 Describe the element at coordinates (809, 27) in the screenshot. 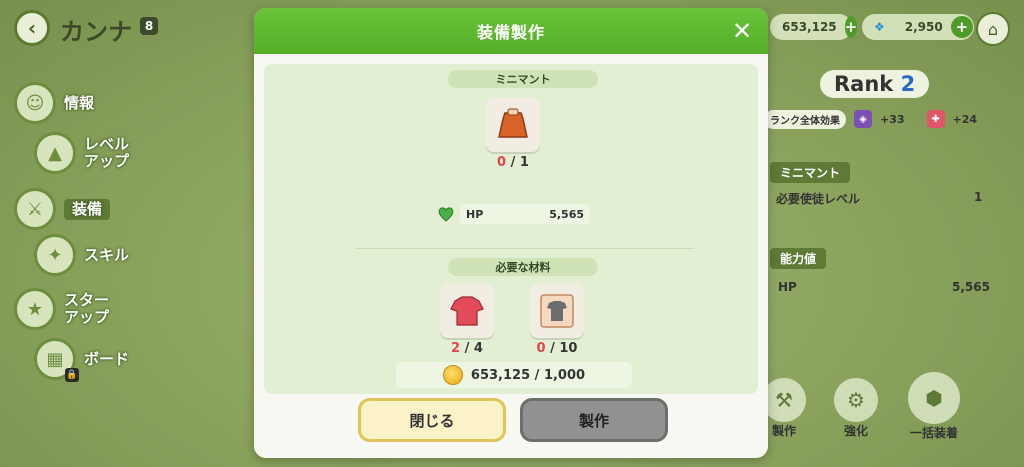

I see `gold-amount: 653,125` at that location.